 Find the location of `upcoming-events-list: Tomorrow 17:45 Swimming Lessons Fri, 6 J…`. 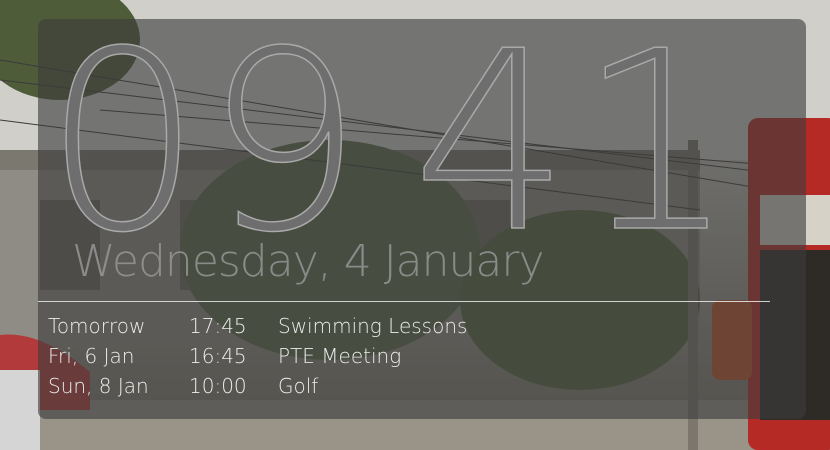

upcoming-events-list: Tomorrow 17:45 Swimming Lessons Fri, 6 J… is located at coordinates (313, 356).